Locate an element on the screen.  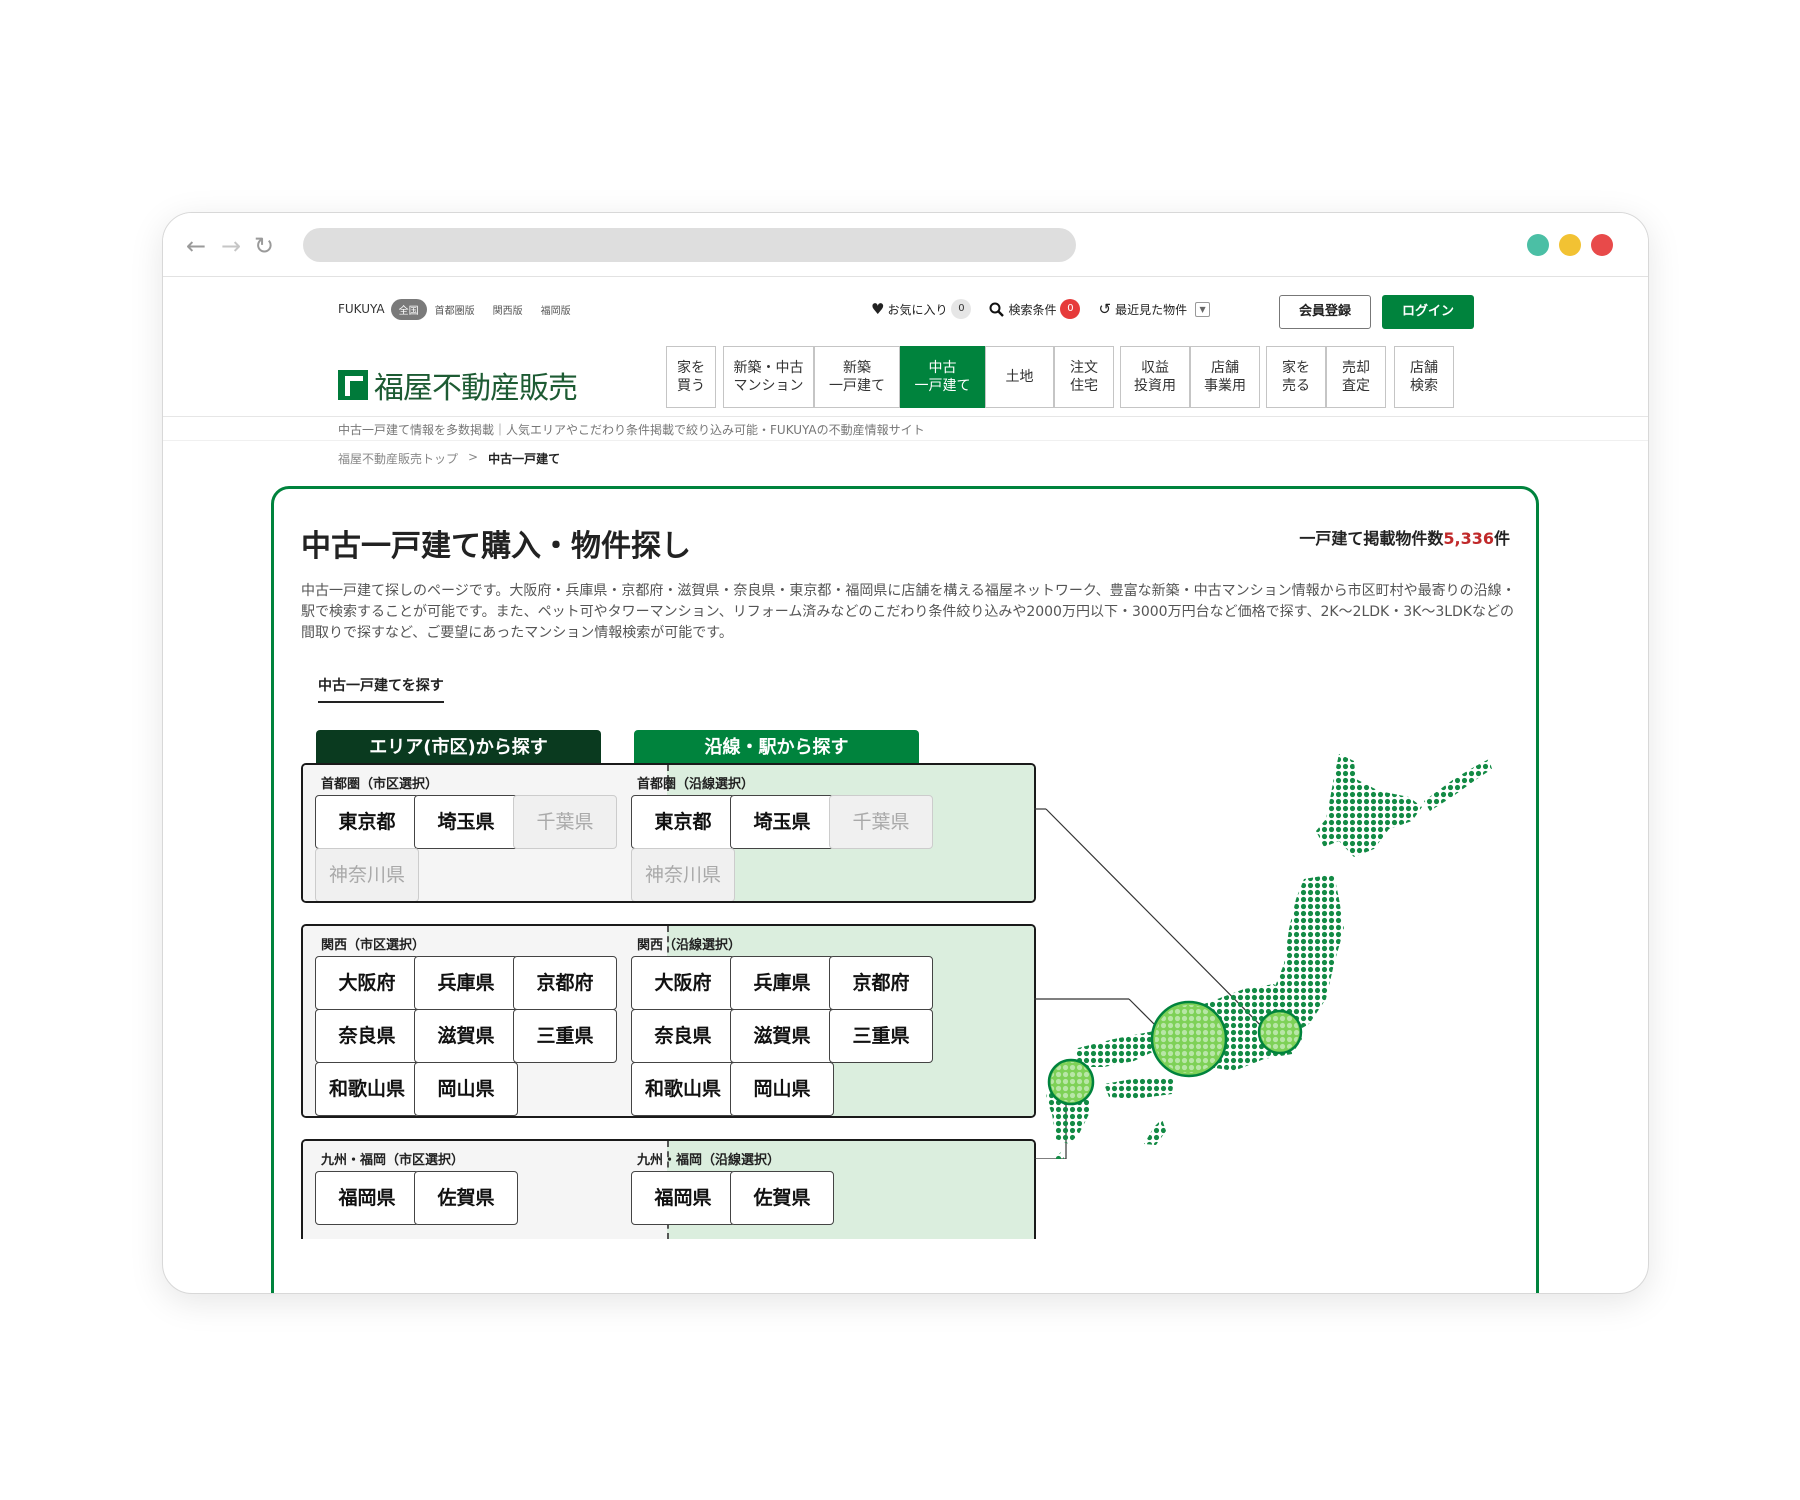
panel-kyushu: 九州・福岡（市区選択） 九州・福岡（沿線選択） 福岡県 佐賀県 福岡県 佐賀県 is located at coordinates (668, 1189).